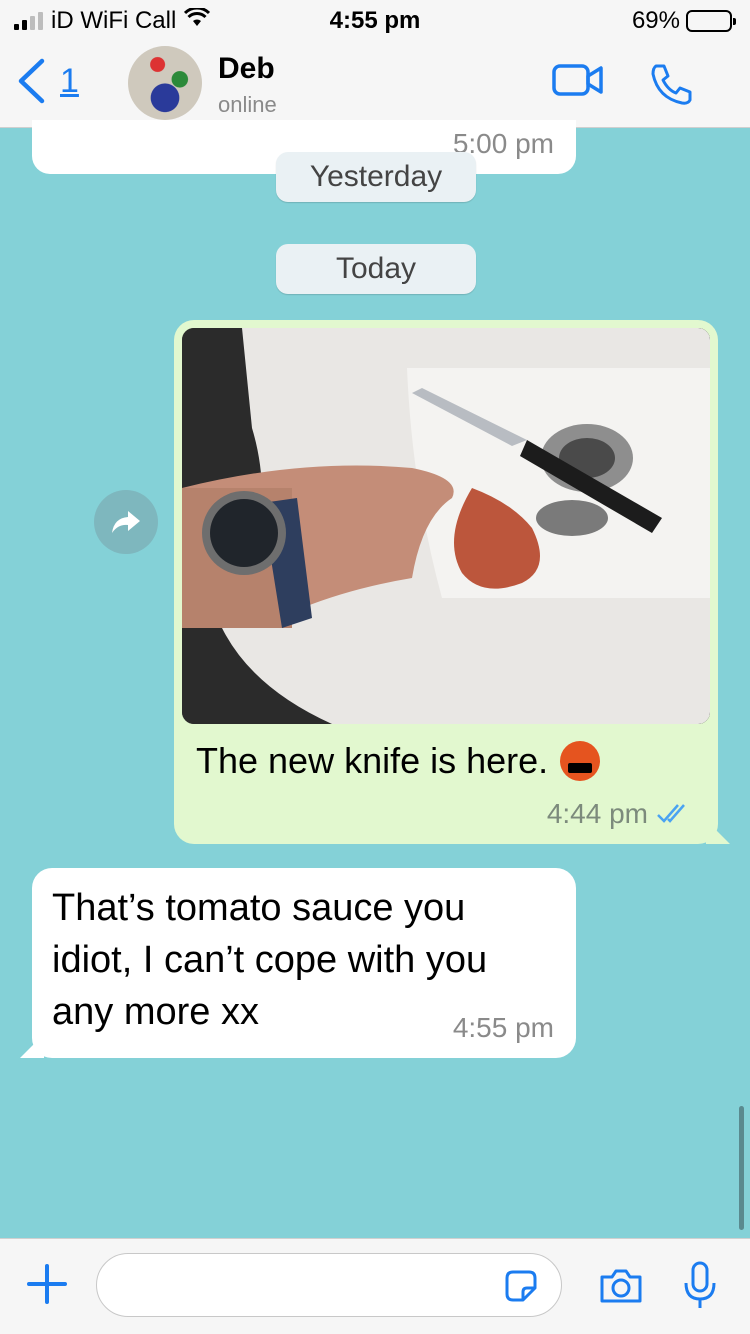  I want to click on voice-message-button, so click(700, 1288).